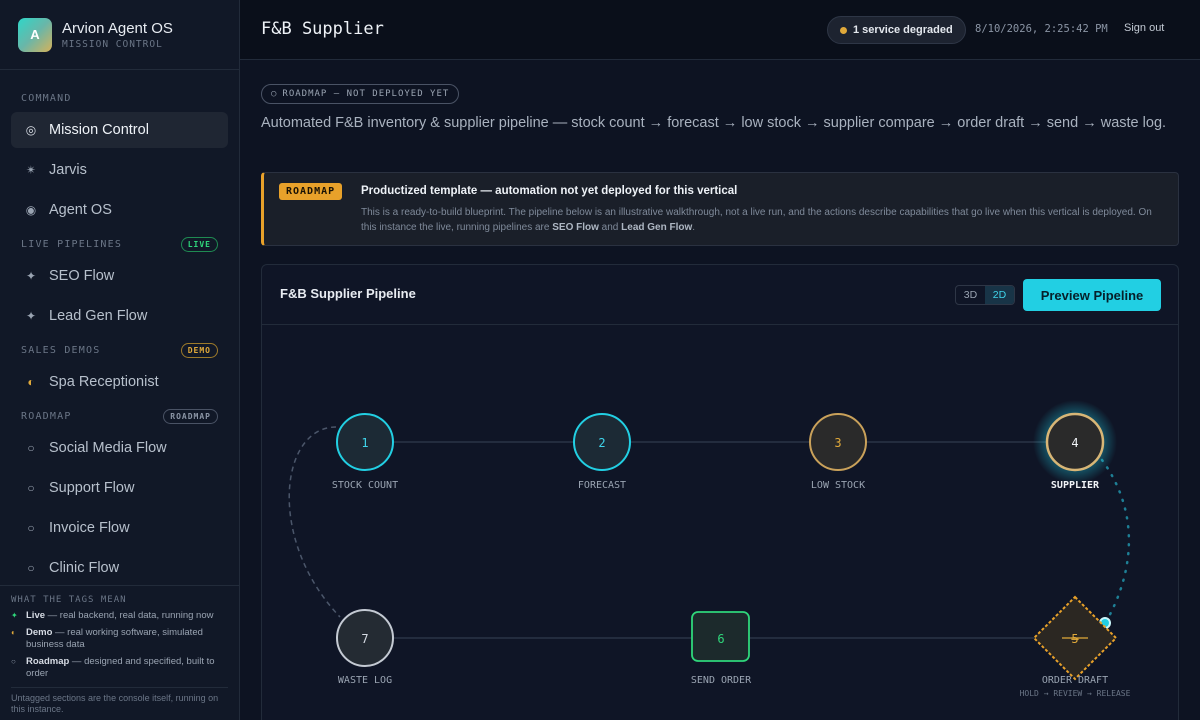 The height and width of the screenshot is (720, 1200). What do you see at coordinates (13, 632) in the screenshot?
I see `half-circle-icon: ◐` at bounding box center [13, 632].